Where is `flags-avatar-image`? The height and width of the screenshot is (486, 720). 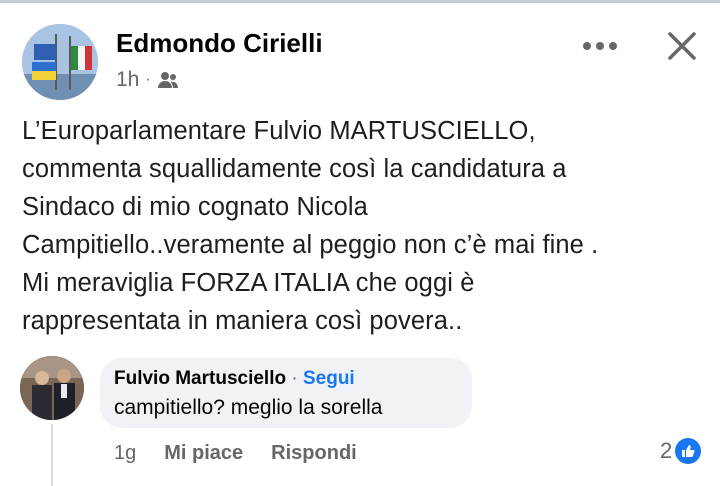 flags-avatar-image is located at coordinates (60, 62).